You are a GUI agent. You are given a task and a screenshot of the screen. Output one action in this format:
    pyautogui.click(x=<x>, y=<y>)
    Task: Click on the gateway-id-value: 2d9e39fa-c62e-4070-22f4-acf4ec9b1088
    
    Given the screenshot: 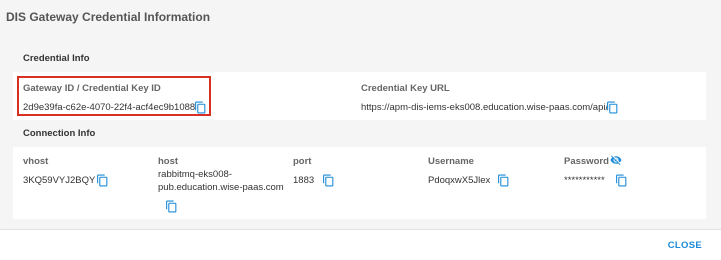 What is the action you would take?
    pyautogui.click(x=109, y=107)
    